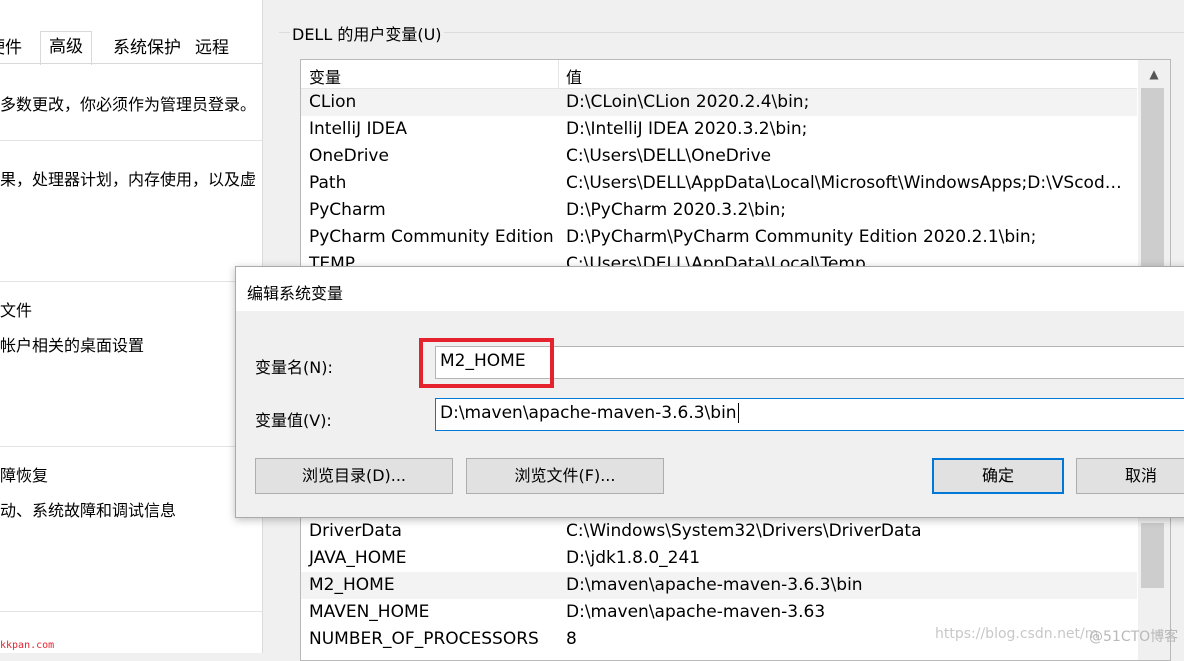  What do you see at coordinates (131, 63) in the screenshot?
I see `tab-divider` at bounding box center [131, 63].